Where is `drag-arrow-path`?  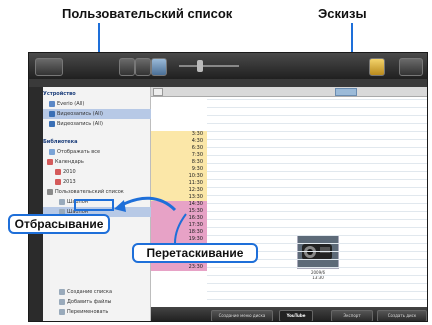
drag-arrow-path is located at coordinates (148, 204).